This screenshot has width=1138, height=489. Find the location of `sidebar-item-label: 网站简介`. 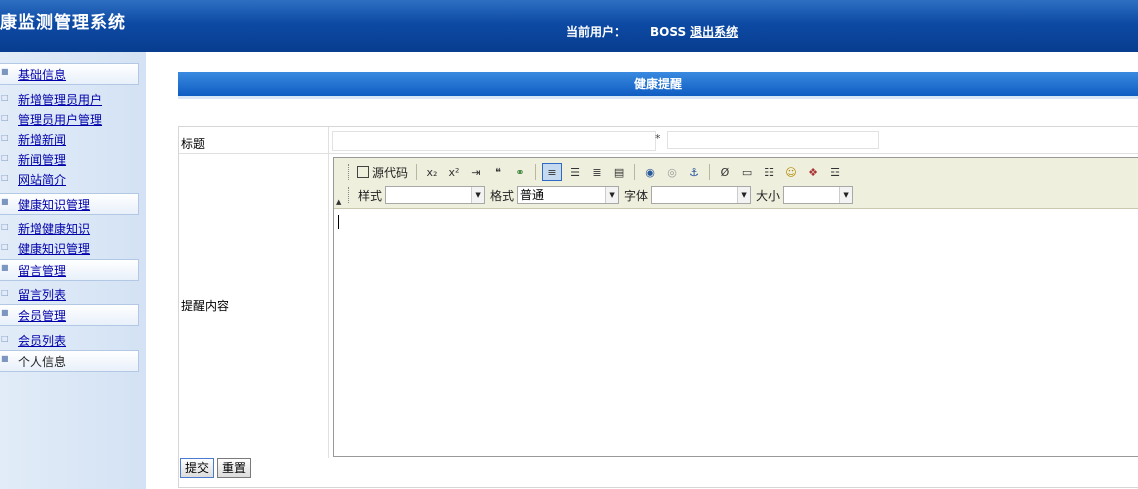

sidebar-item-label: 网站简介 is located at coordinates (42, 180).